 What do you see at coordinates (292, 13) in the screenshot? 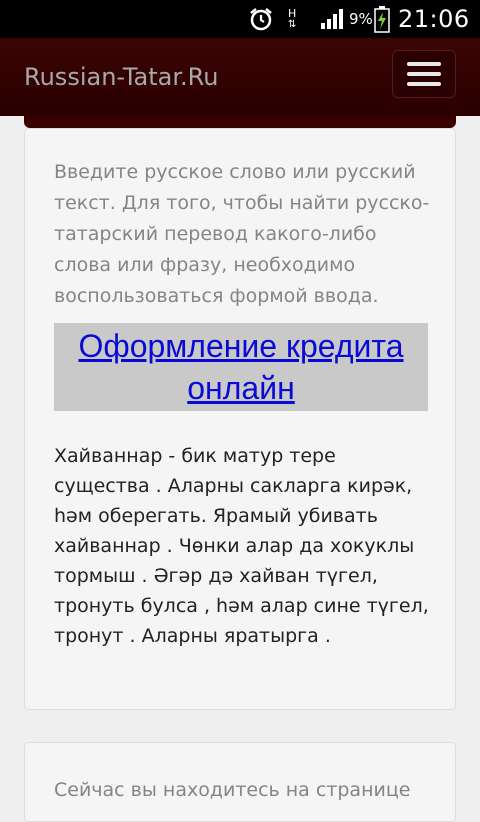
I see `network-type-label: H` at bounding box center [292, 13].